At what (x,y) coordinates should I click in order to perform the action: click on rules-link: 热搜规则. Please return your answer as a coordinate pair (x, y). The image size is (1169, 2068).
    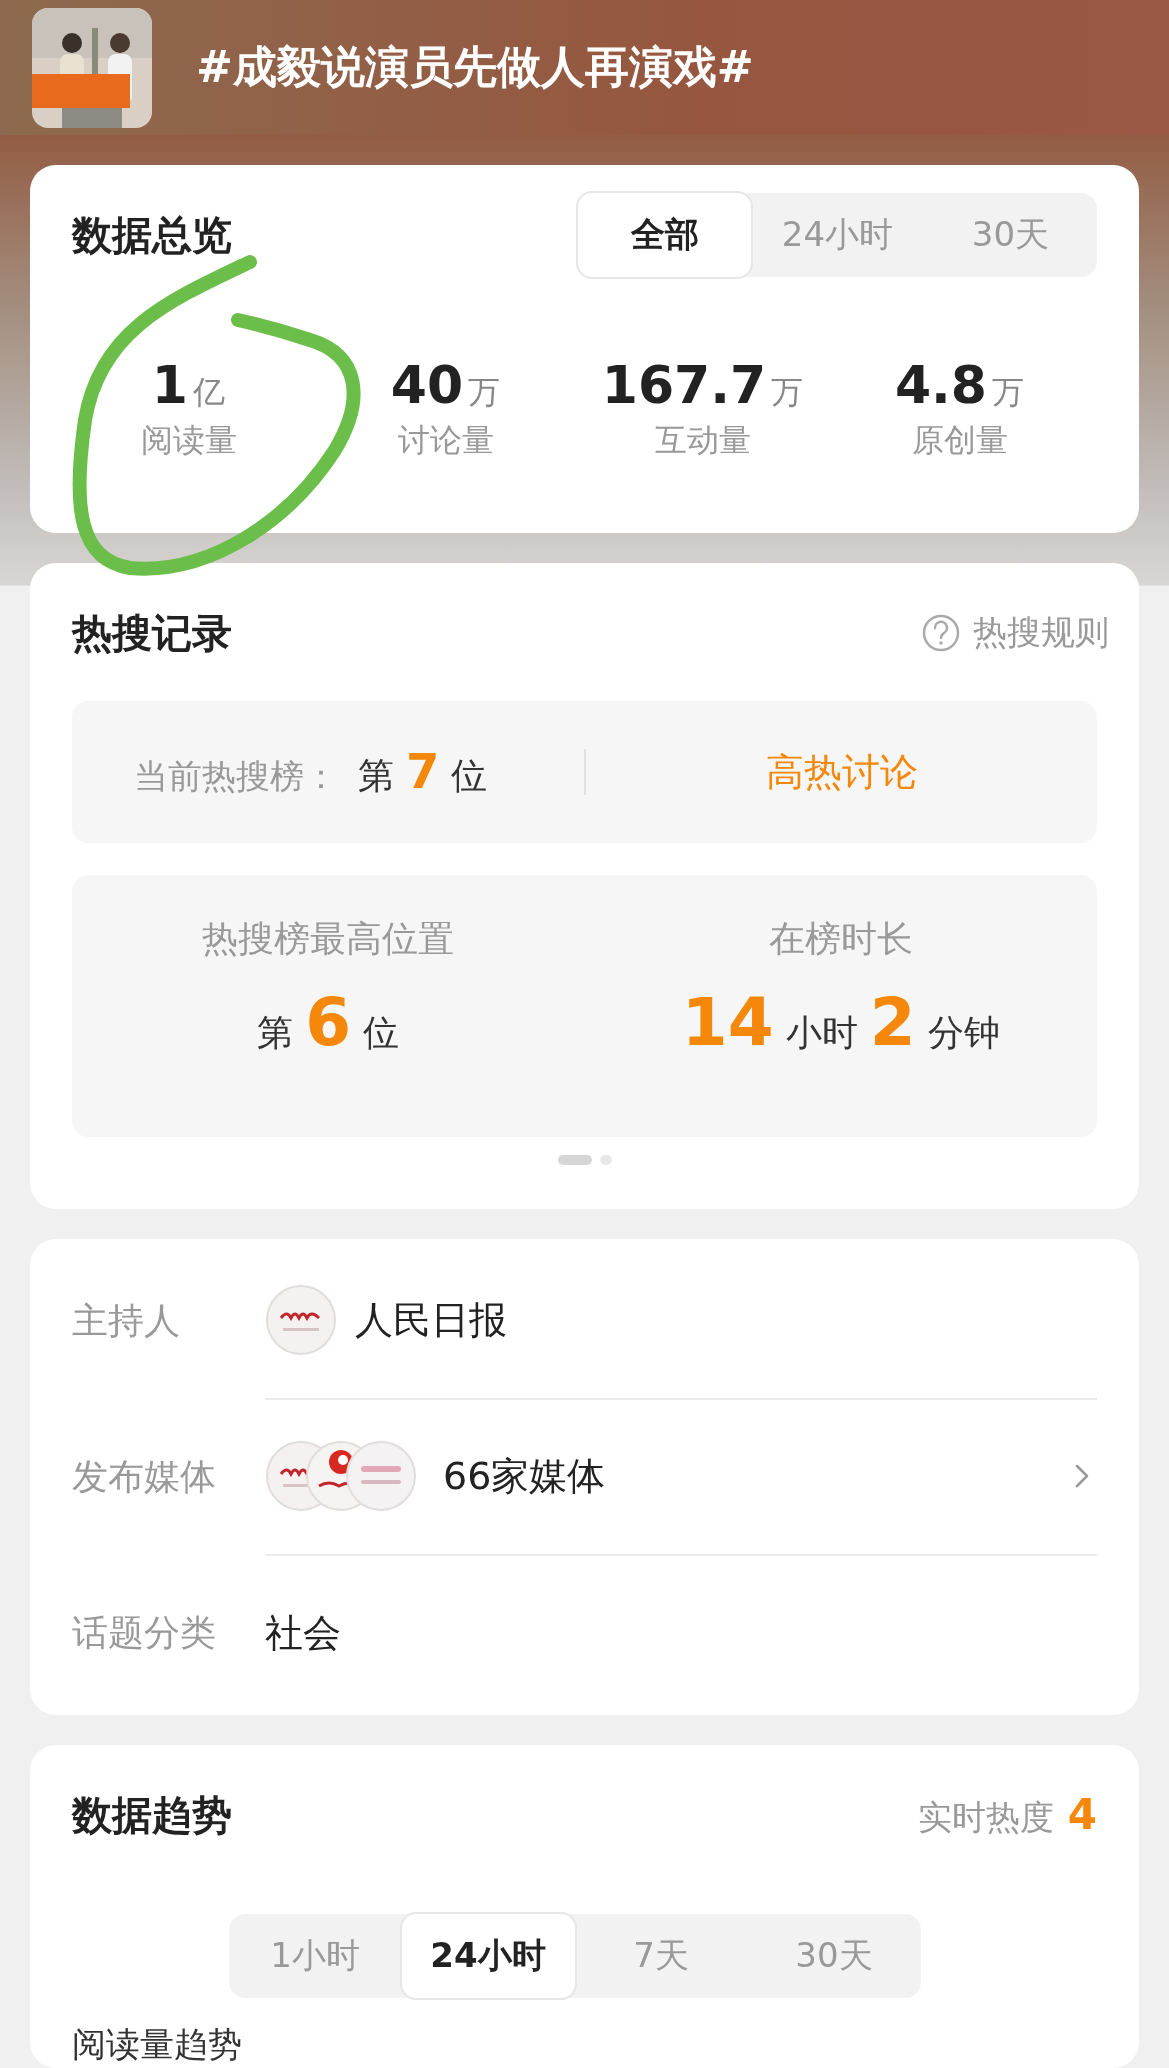
    Looking at the image, I should click on (1015, 633).